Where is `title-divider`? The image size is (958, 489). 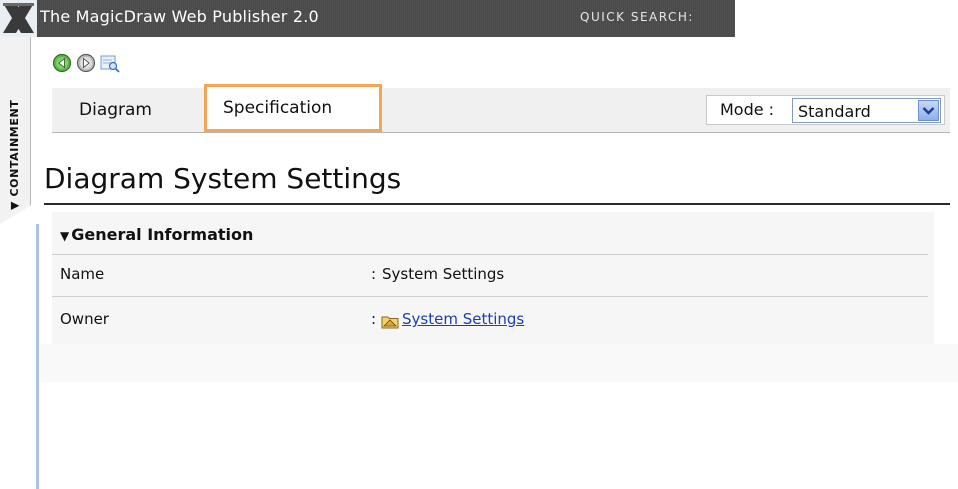 title-divider is located at coordinates (497, 204).